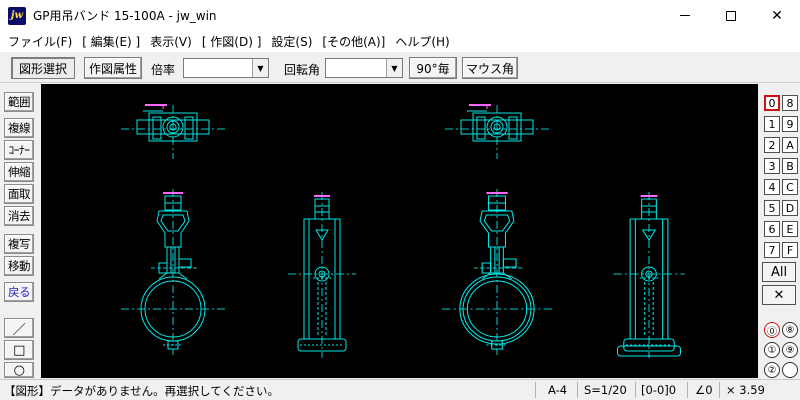 The image size is (800, 400). I want to click on rotation-combo: ▼, so click(364, 68).